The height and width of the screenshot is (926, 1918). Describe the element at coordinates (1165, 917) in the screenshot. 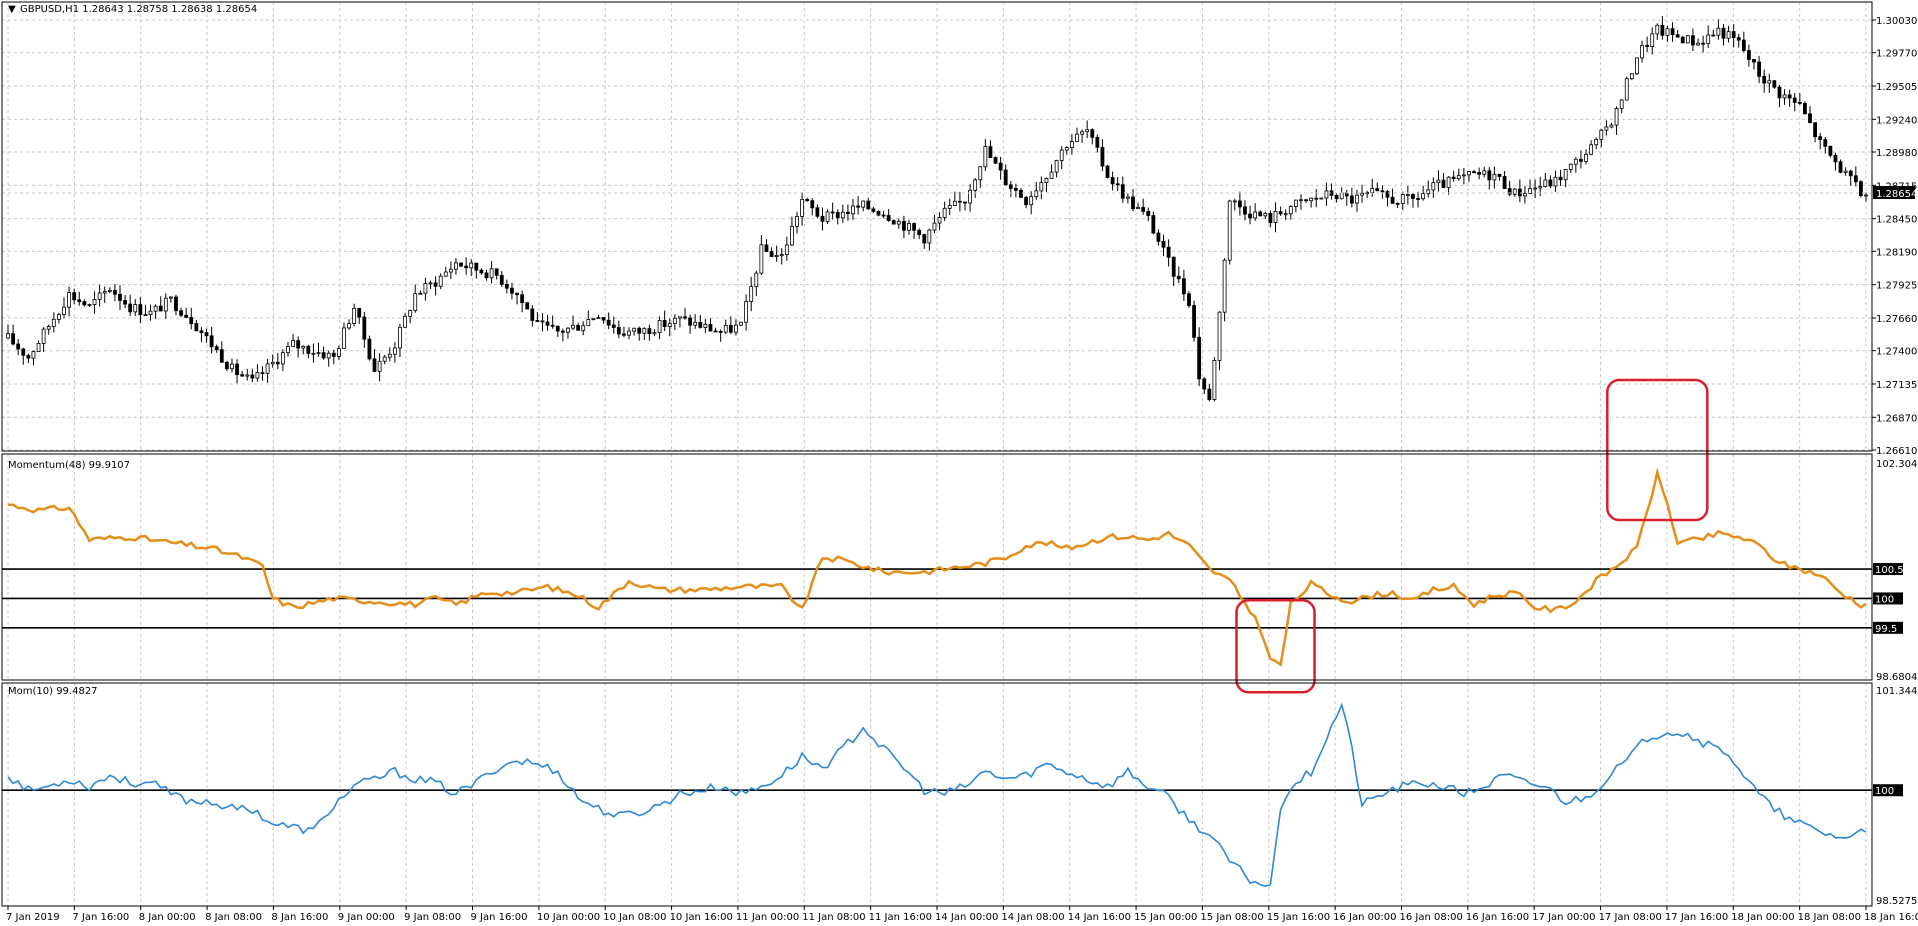

I see `time-tick-label: 15 Jan 00:00` at that location.